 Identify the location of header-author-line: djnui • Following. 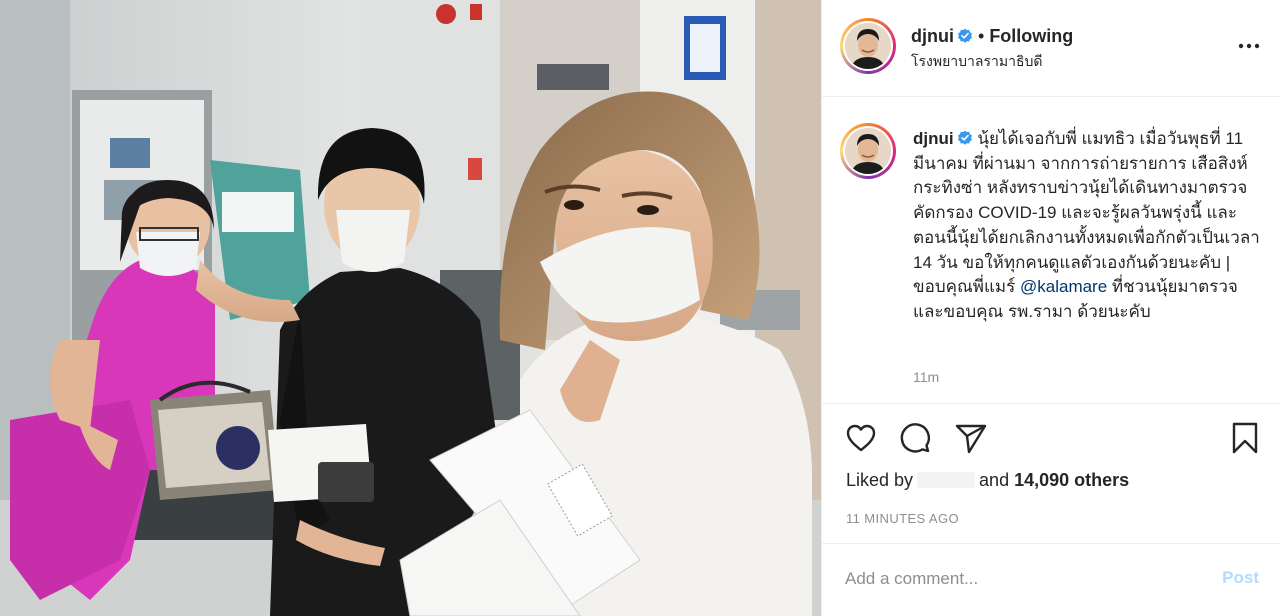
(992, 36).